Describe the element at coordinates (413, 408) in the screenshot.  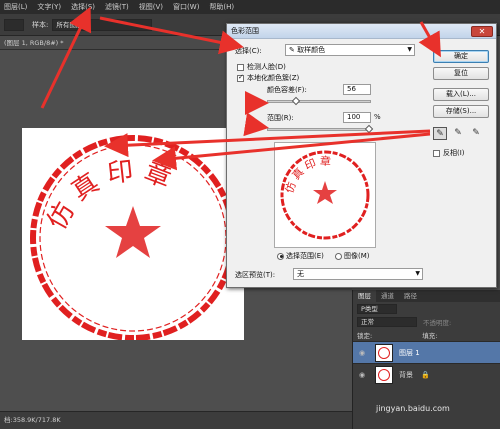
I see `watermark: jingyan.baidu.com` at that location.